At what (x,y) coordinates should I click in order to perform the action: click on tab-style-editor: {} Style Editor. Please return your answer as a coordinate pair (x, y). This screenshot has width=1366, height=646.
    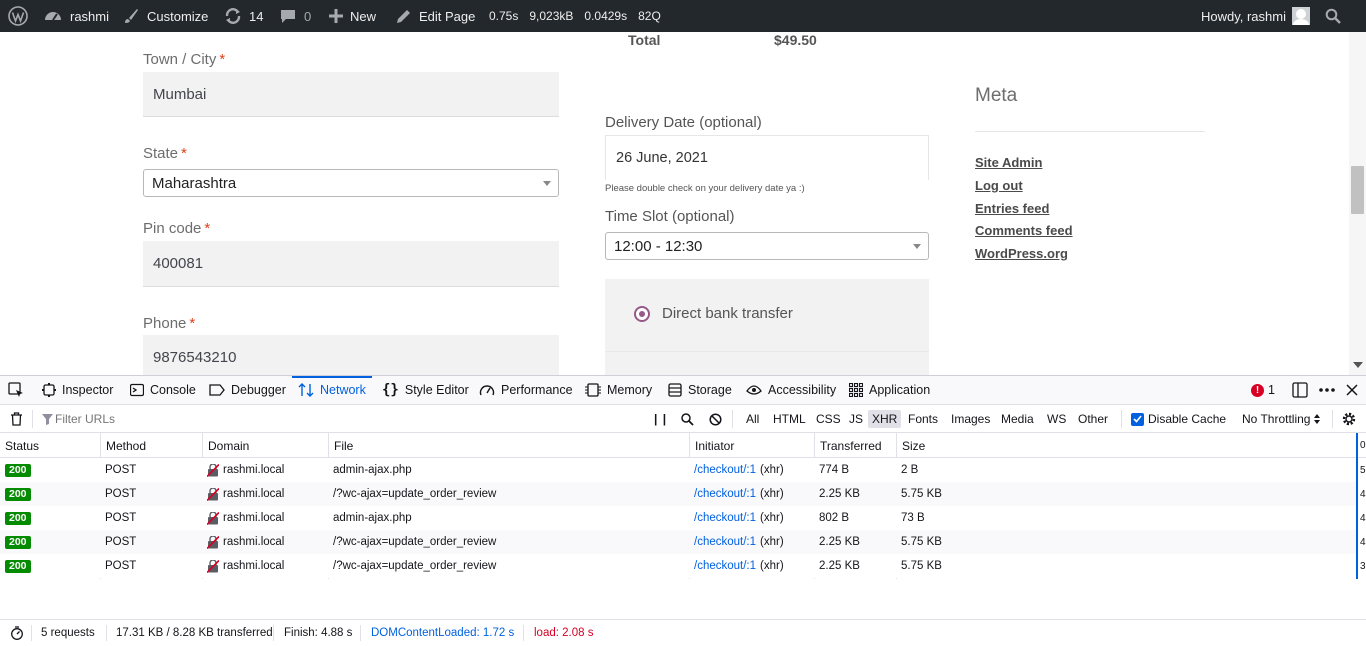
    Looking at the image, I should click on (425, 390).